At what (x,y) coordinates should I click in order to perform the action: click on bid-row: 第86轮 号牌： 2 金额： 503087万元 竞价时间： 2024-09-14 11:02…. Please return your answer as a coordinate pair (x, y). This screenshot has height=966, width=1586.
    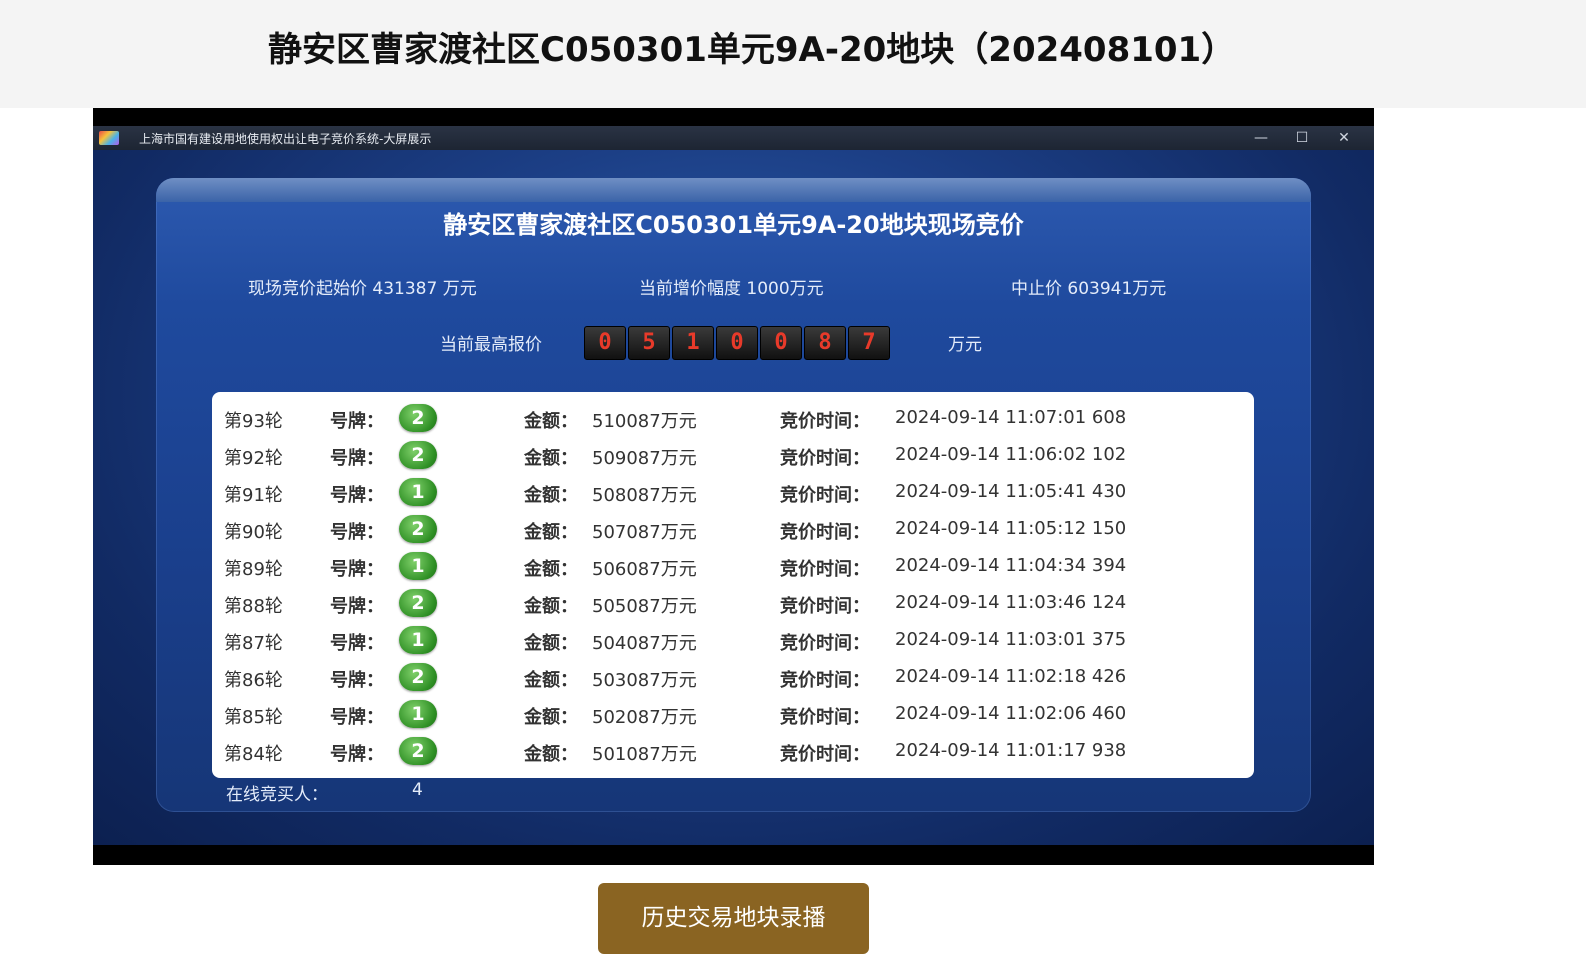
    Looking at the image, I should click on (733, 677).